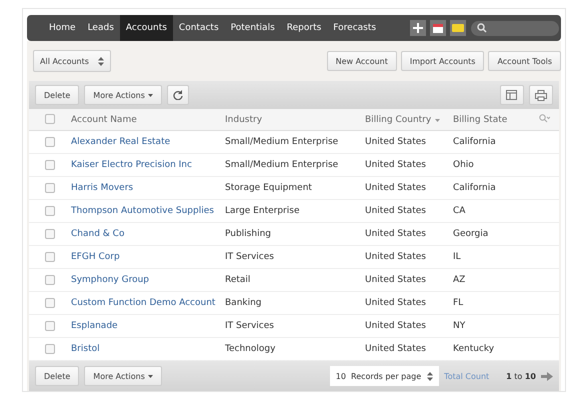 The height and width of the screenshot is (401, 571). Describe the element at coordinates (101, 28) in the screenshot. I see `nav-tab: Leads` at that location.